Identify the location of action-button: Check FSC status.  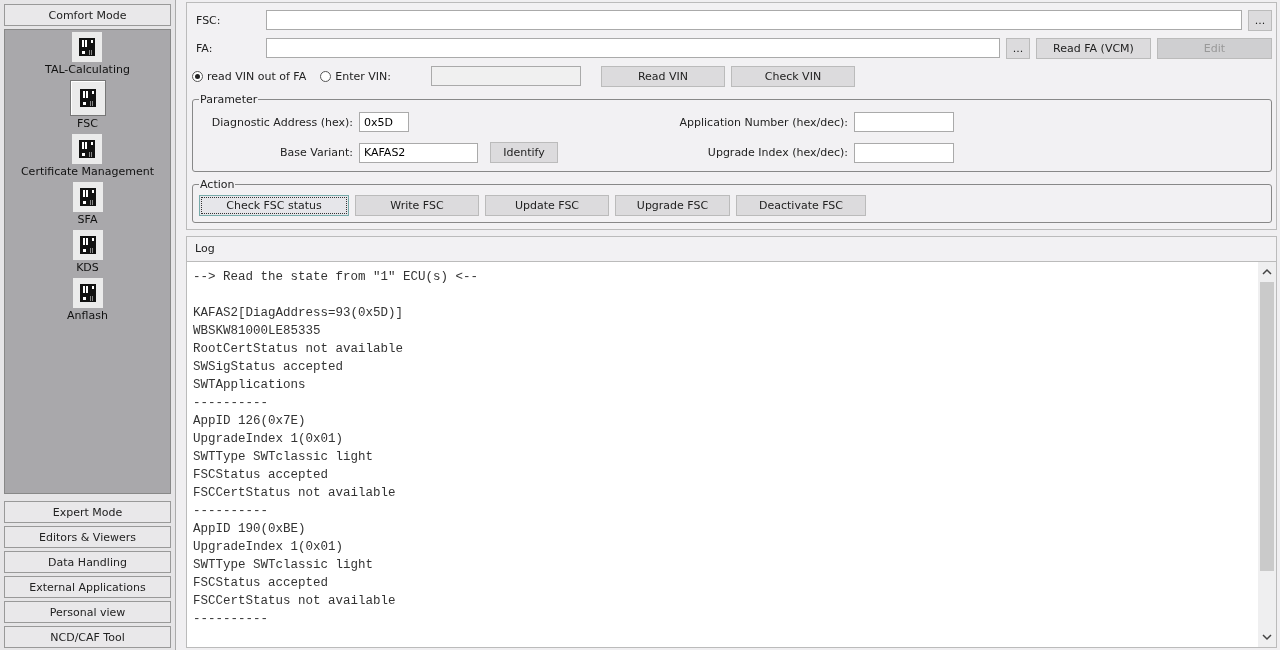
(274, 205).